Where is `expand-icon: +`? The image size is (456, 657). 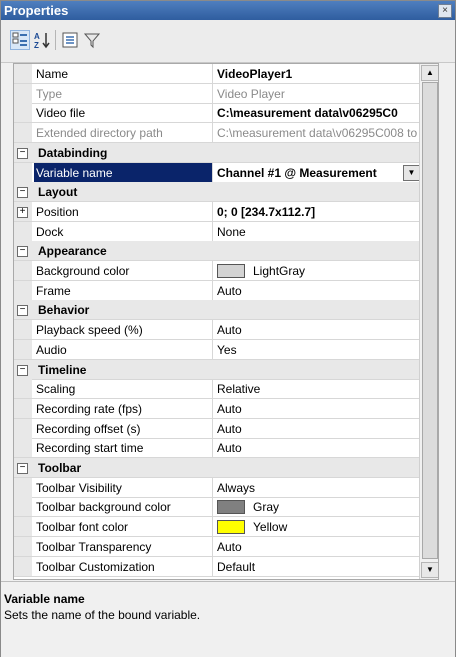 expand-icon: + is located at coordinates (22, 212).